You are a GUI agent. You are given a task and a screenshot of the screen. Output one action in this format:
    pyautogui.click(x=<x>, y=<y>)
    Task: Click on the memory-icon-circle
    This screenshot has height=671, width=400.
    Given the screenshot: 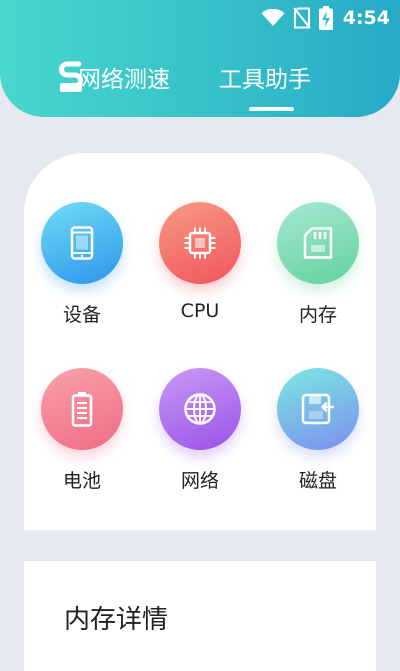 What is the action you would take?
    pyautogui.click(x=318, y=243)
    